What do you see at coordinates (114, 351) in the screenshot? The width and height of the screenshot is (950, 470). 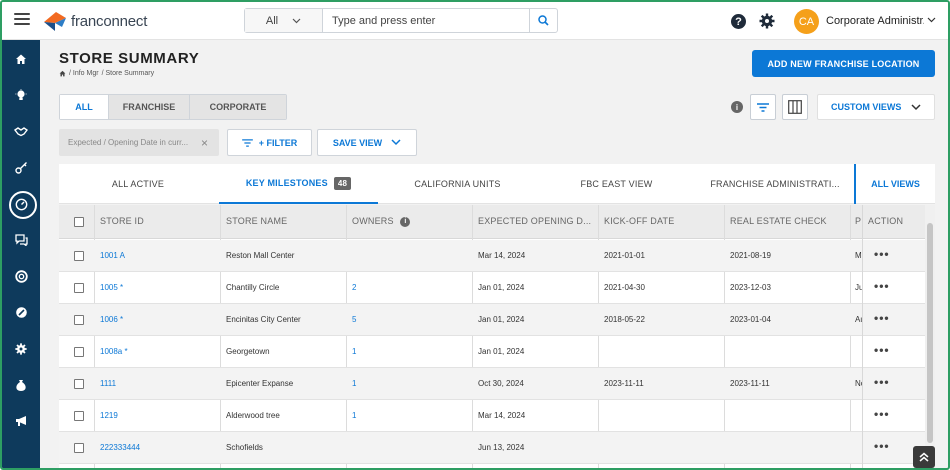 I see `store-id-link: 1008a *` at bounding box center [114, 351].